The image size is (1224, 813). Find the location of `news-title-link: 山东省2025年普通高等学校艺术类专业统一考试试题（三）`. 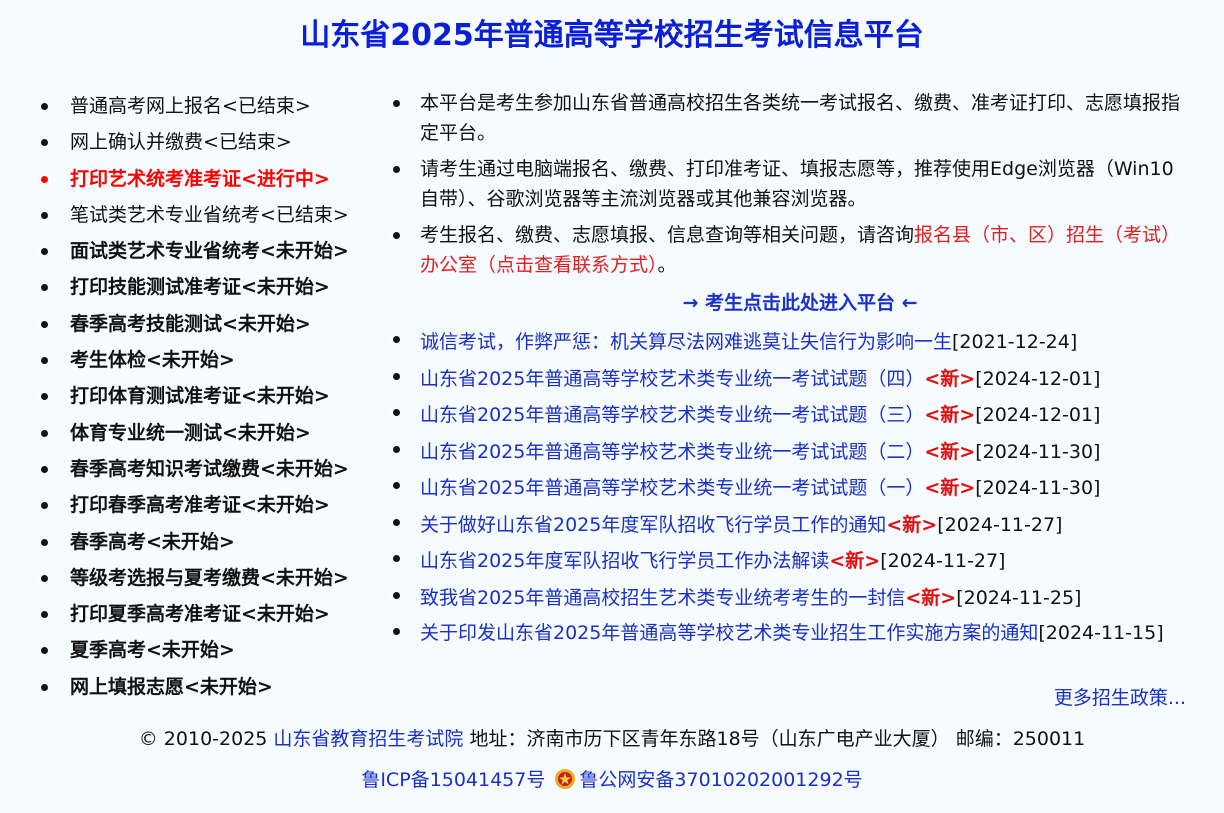

news-title-link: 山东省2025年普通高等学校艺术类专业统一考试试题（三） is located at coordinates (672, 415).